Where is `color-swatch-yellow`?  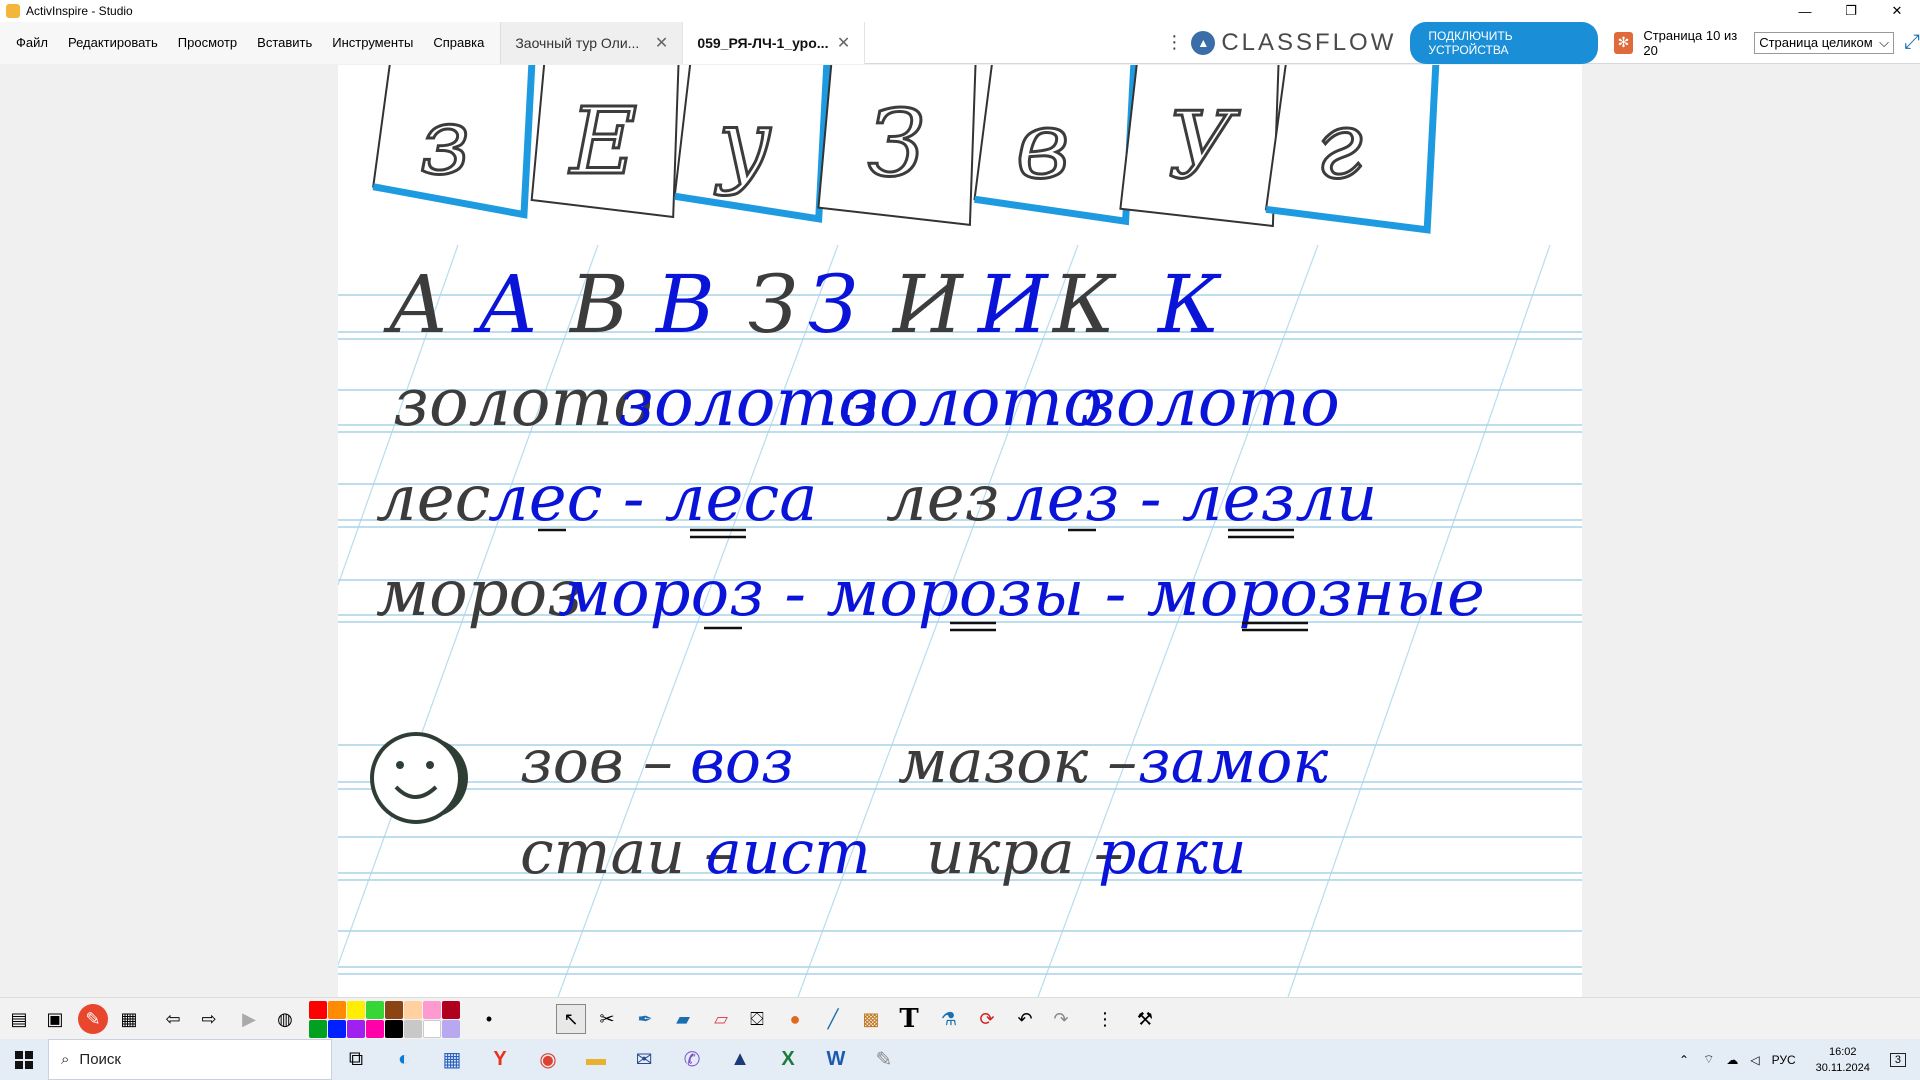
color-swatch-yellow is located at coordinates (356, 1010).